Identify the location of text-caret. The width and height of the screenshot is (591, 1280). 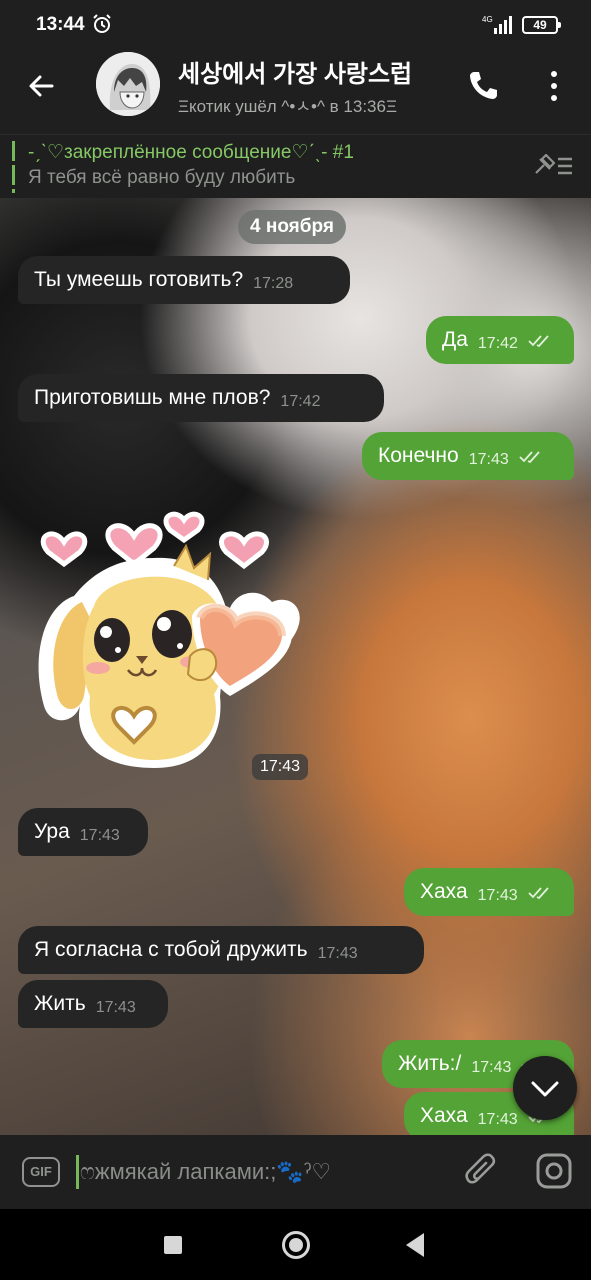
(77, 1172).